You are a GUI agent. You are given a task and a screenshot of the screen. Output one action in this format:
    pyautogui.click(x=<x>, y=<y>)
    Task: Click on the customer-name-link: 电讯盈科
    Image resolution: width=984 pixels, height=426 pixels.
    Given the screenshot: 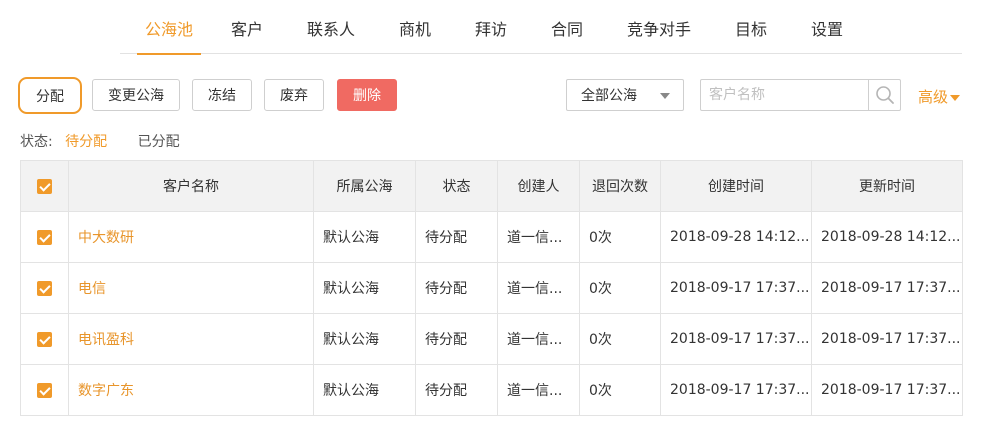 What is the action you would take?
    pyautogui.click(x=191, y=339)
    